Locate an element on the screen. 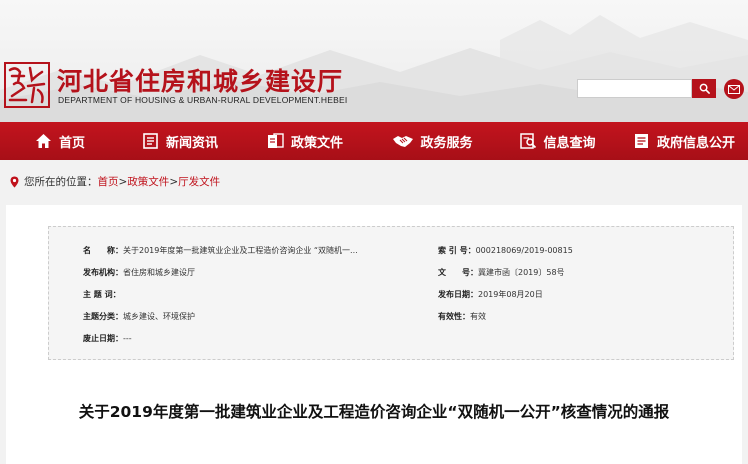  info-index-label: 索 引 号： is located at coordinates (457, 250).